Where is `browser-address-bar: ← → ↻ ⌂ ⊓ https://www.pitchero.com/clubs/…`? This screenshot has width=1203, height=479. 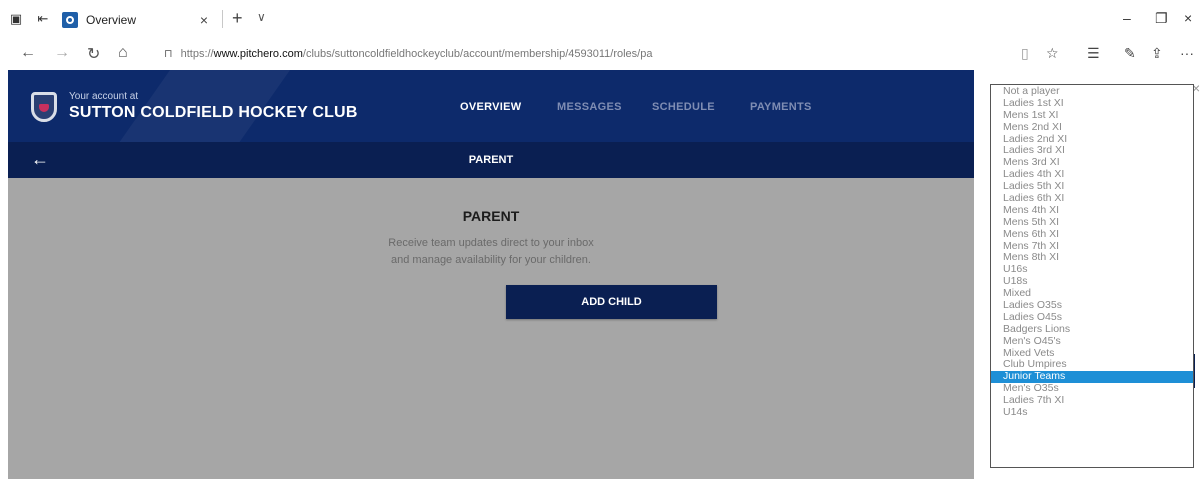
browser-address-bar: ← → ↻ ⌂ ⊓ https://www.pitchero.com/clubs/… is located at coordinates (601, 54).